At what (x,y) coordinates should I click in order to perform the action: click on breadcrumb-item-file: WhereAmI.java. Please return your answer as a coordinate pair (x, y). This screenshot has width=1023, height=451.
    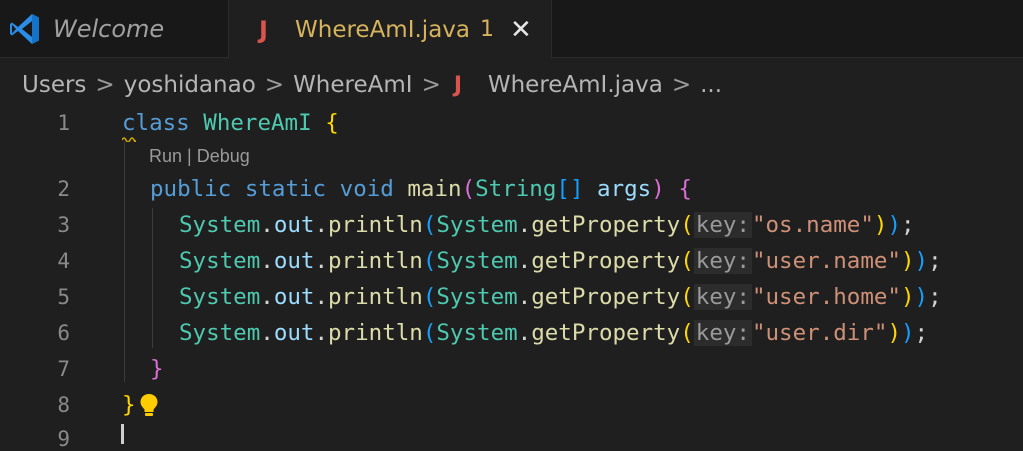
    Looking at the image, I should click on (575, 85).